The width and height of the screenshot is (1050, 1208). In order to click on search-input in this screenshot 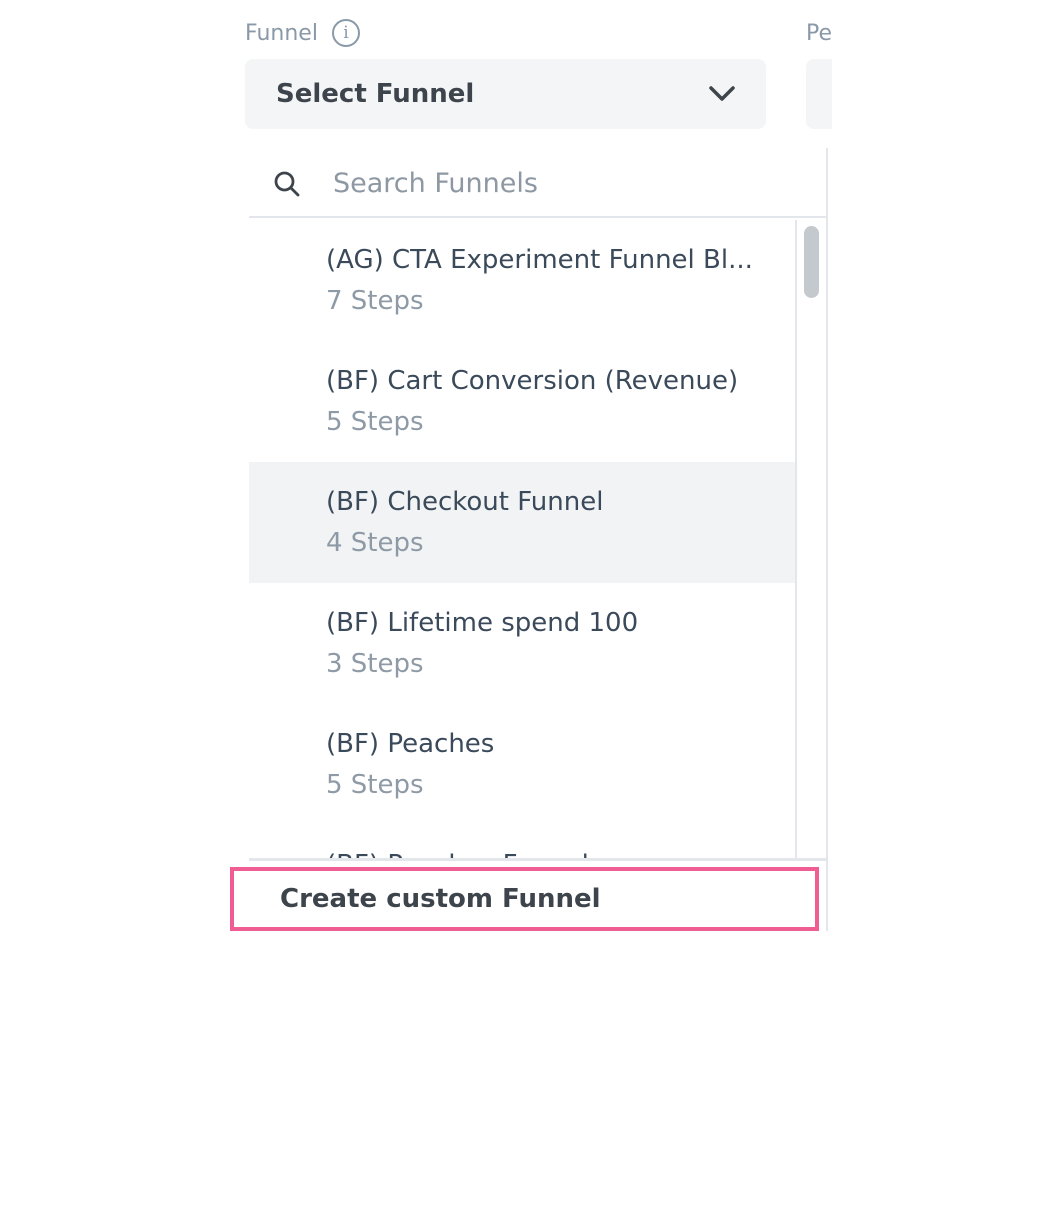, I will do `click(563, 183)`.